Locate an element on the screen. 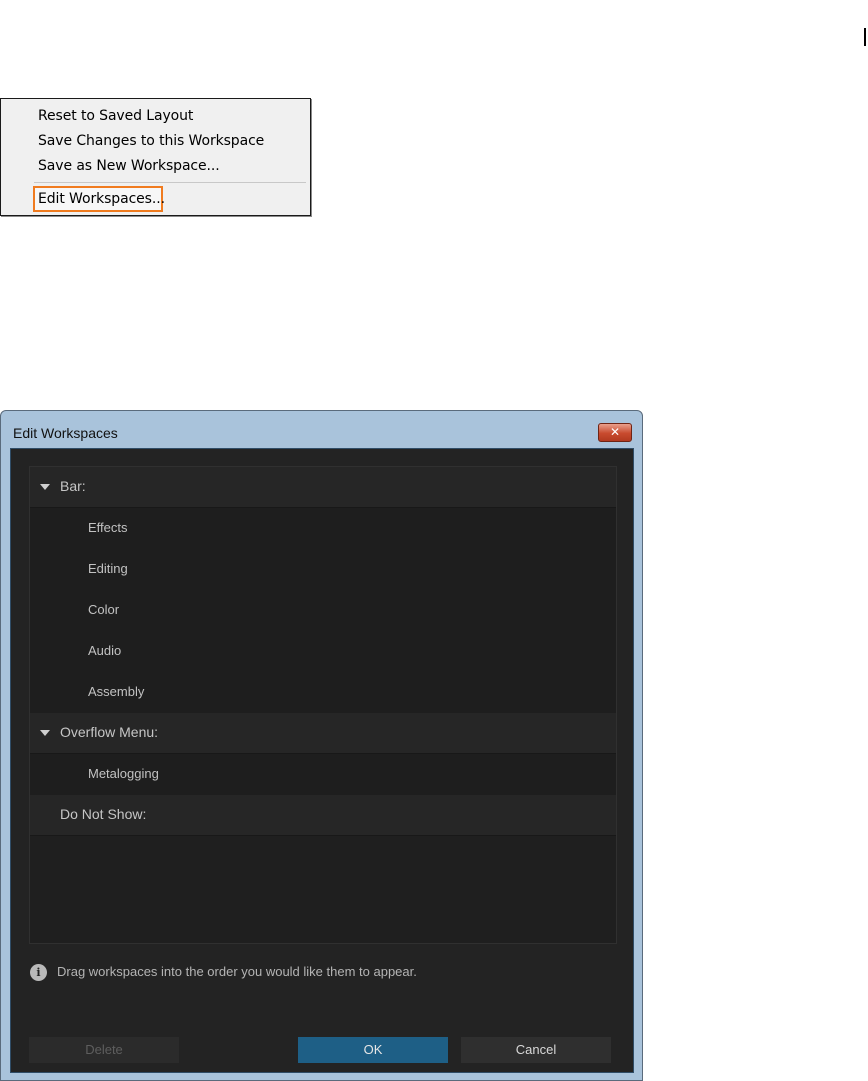 The height and width of the screenshot is (1081, 868). workspace-label: Color is located at coordinates (104, 609).